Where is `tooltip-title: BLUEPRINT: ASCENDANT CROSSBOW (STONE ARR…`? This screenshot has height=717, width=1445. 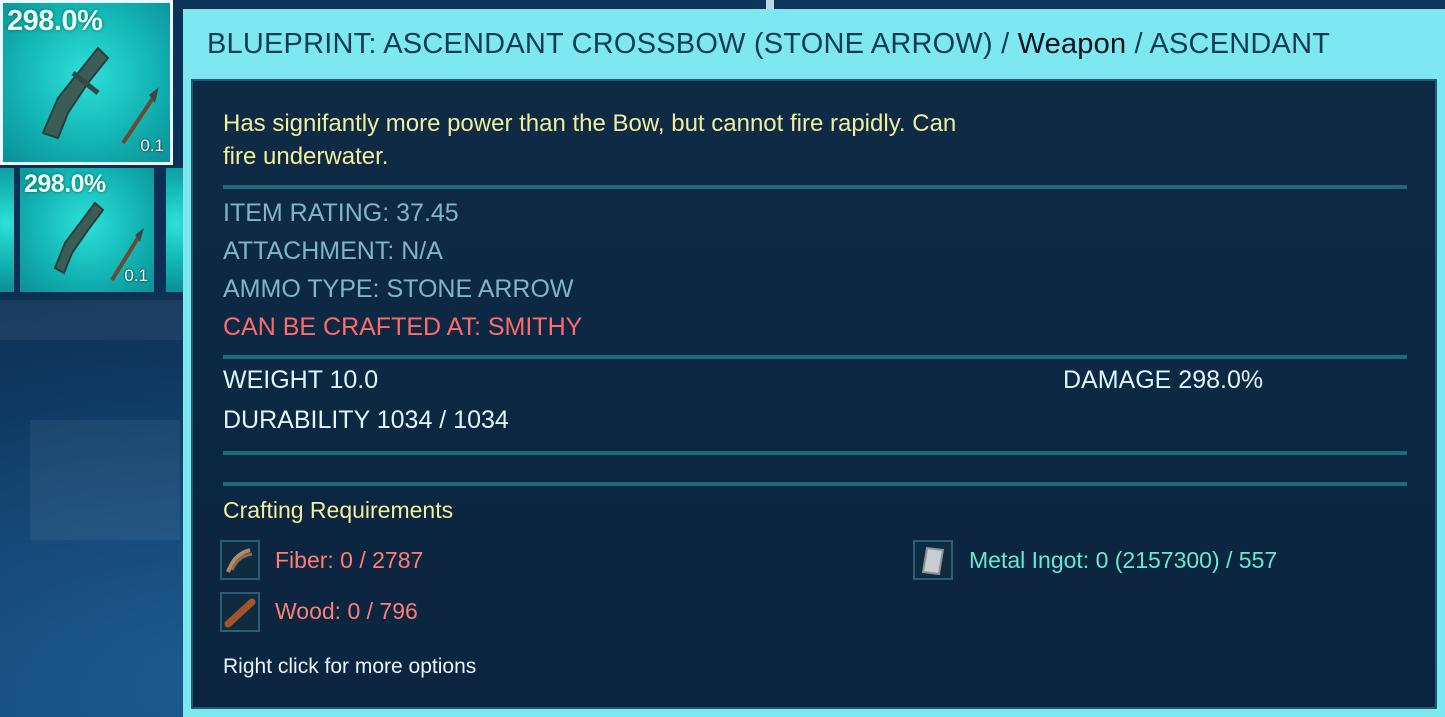
tooltip-title: BLUEPRINT: ASCENDANT CROSSBOW (STONE ARR… is located at coordinates (768, 44).